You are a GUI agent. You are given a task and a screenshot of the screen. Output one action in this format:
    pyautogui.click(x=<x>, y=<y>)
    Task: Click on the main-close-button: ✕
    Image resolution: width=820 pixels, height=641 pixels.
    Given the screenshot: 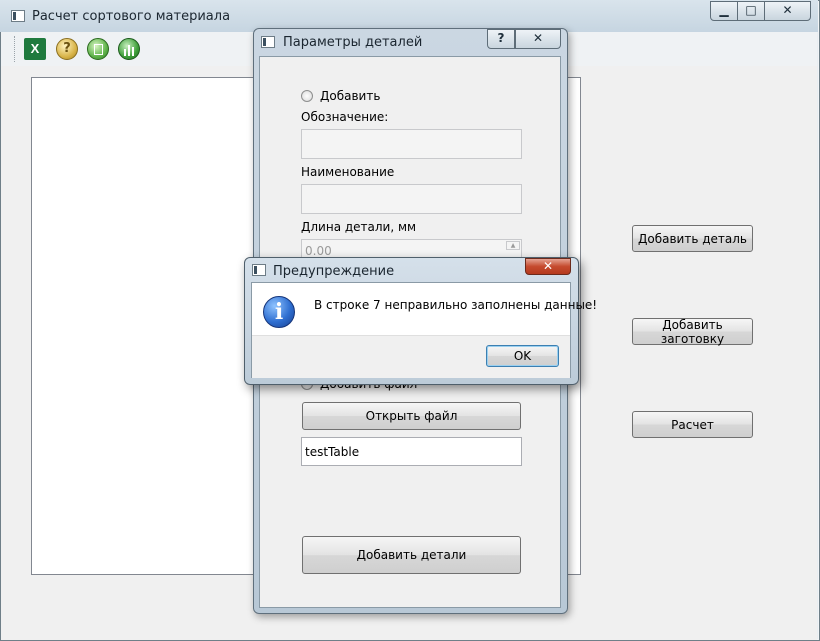 What is the action you would take?
    pyautogui.click(x=787, y=11)
    